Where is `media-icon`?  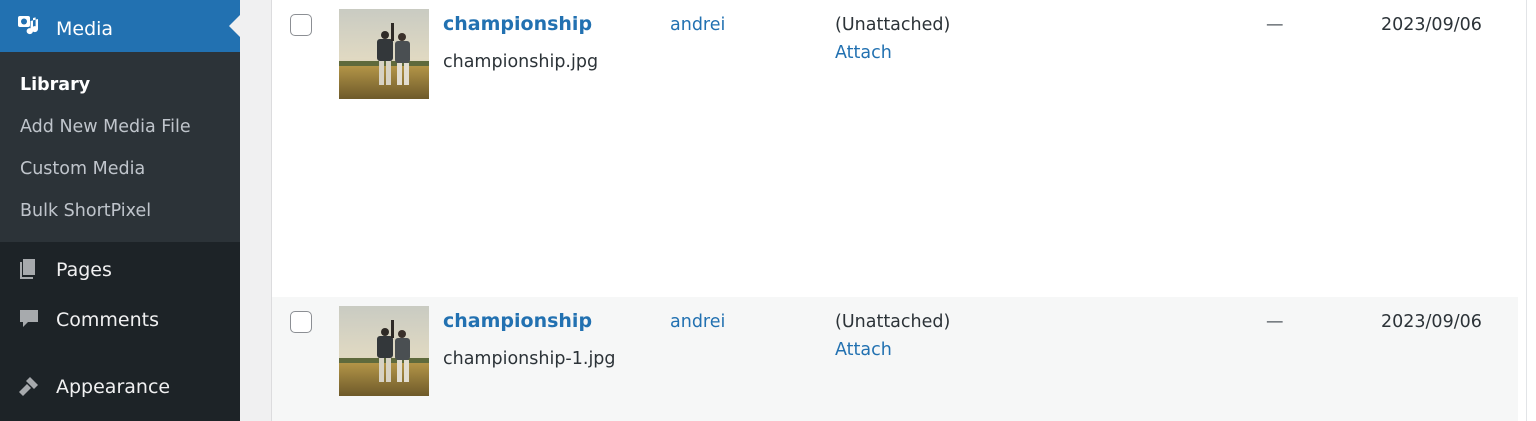 media-icon is located at coordinates (28, 25).